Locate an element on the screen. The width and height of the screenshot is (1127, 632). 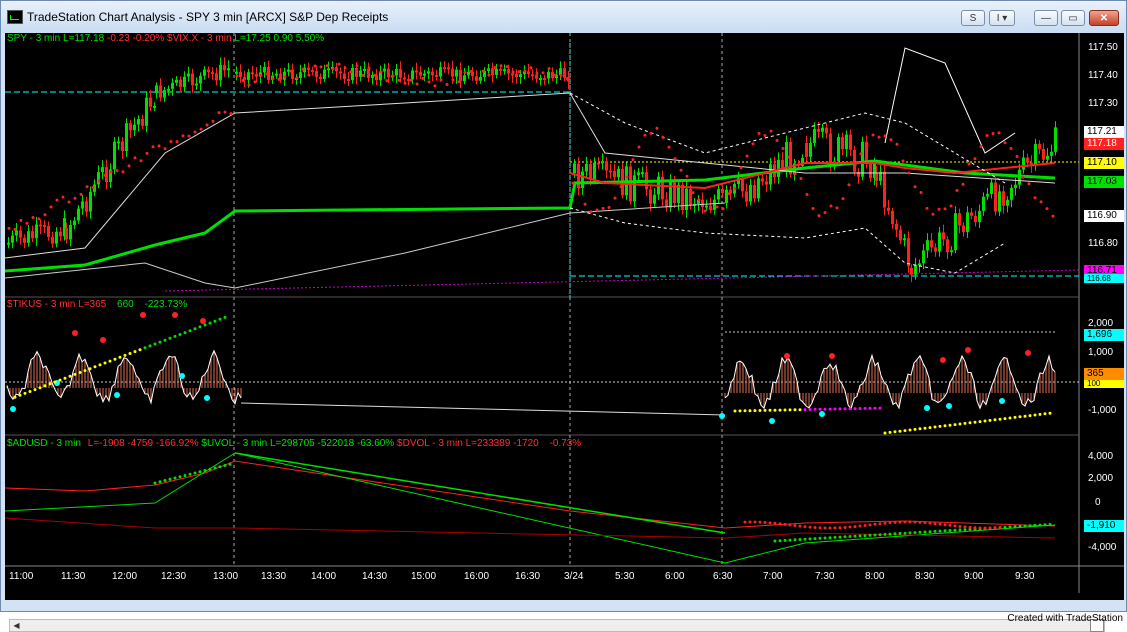
horizontal-scrollbar: ◀ ▶ is located at coordinates (557, 625).